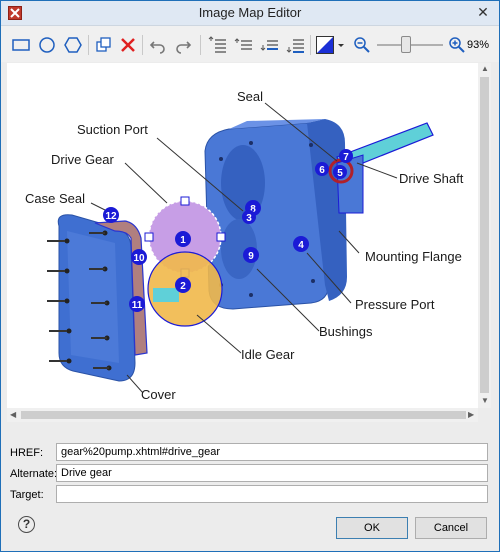 The height and width of the screenshot is (552, 500). I want to click on marker-10: 10, so click(139, 258).